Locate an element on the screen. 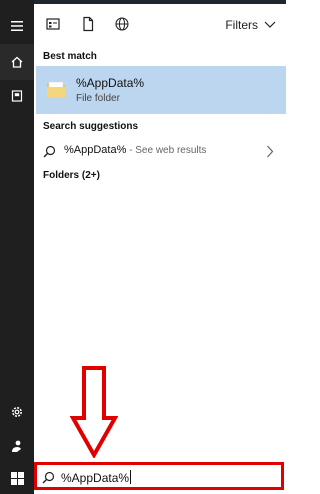  chevron-down-icon is located at coordinates (270, 24).